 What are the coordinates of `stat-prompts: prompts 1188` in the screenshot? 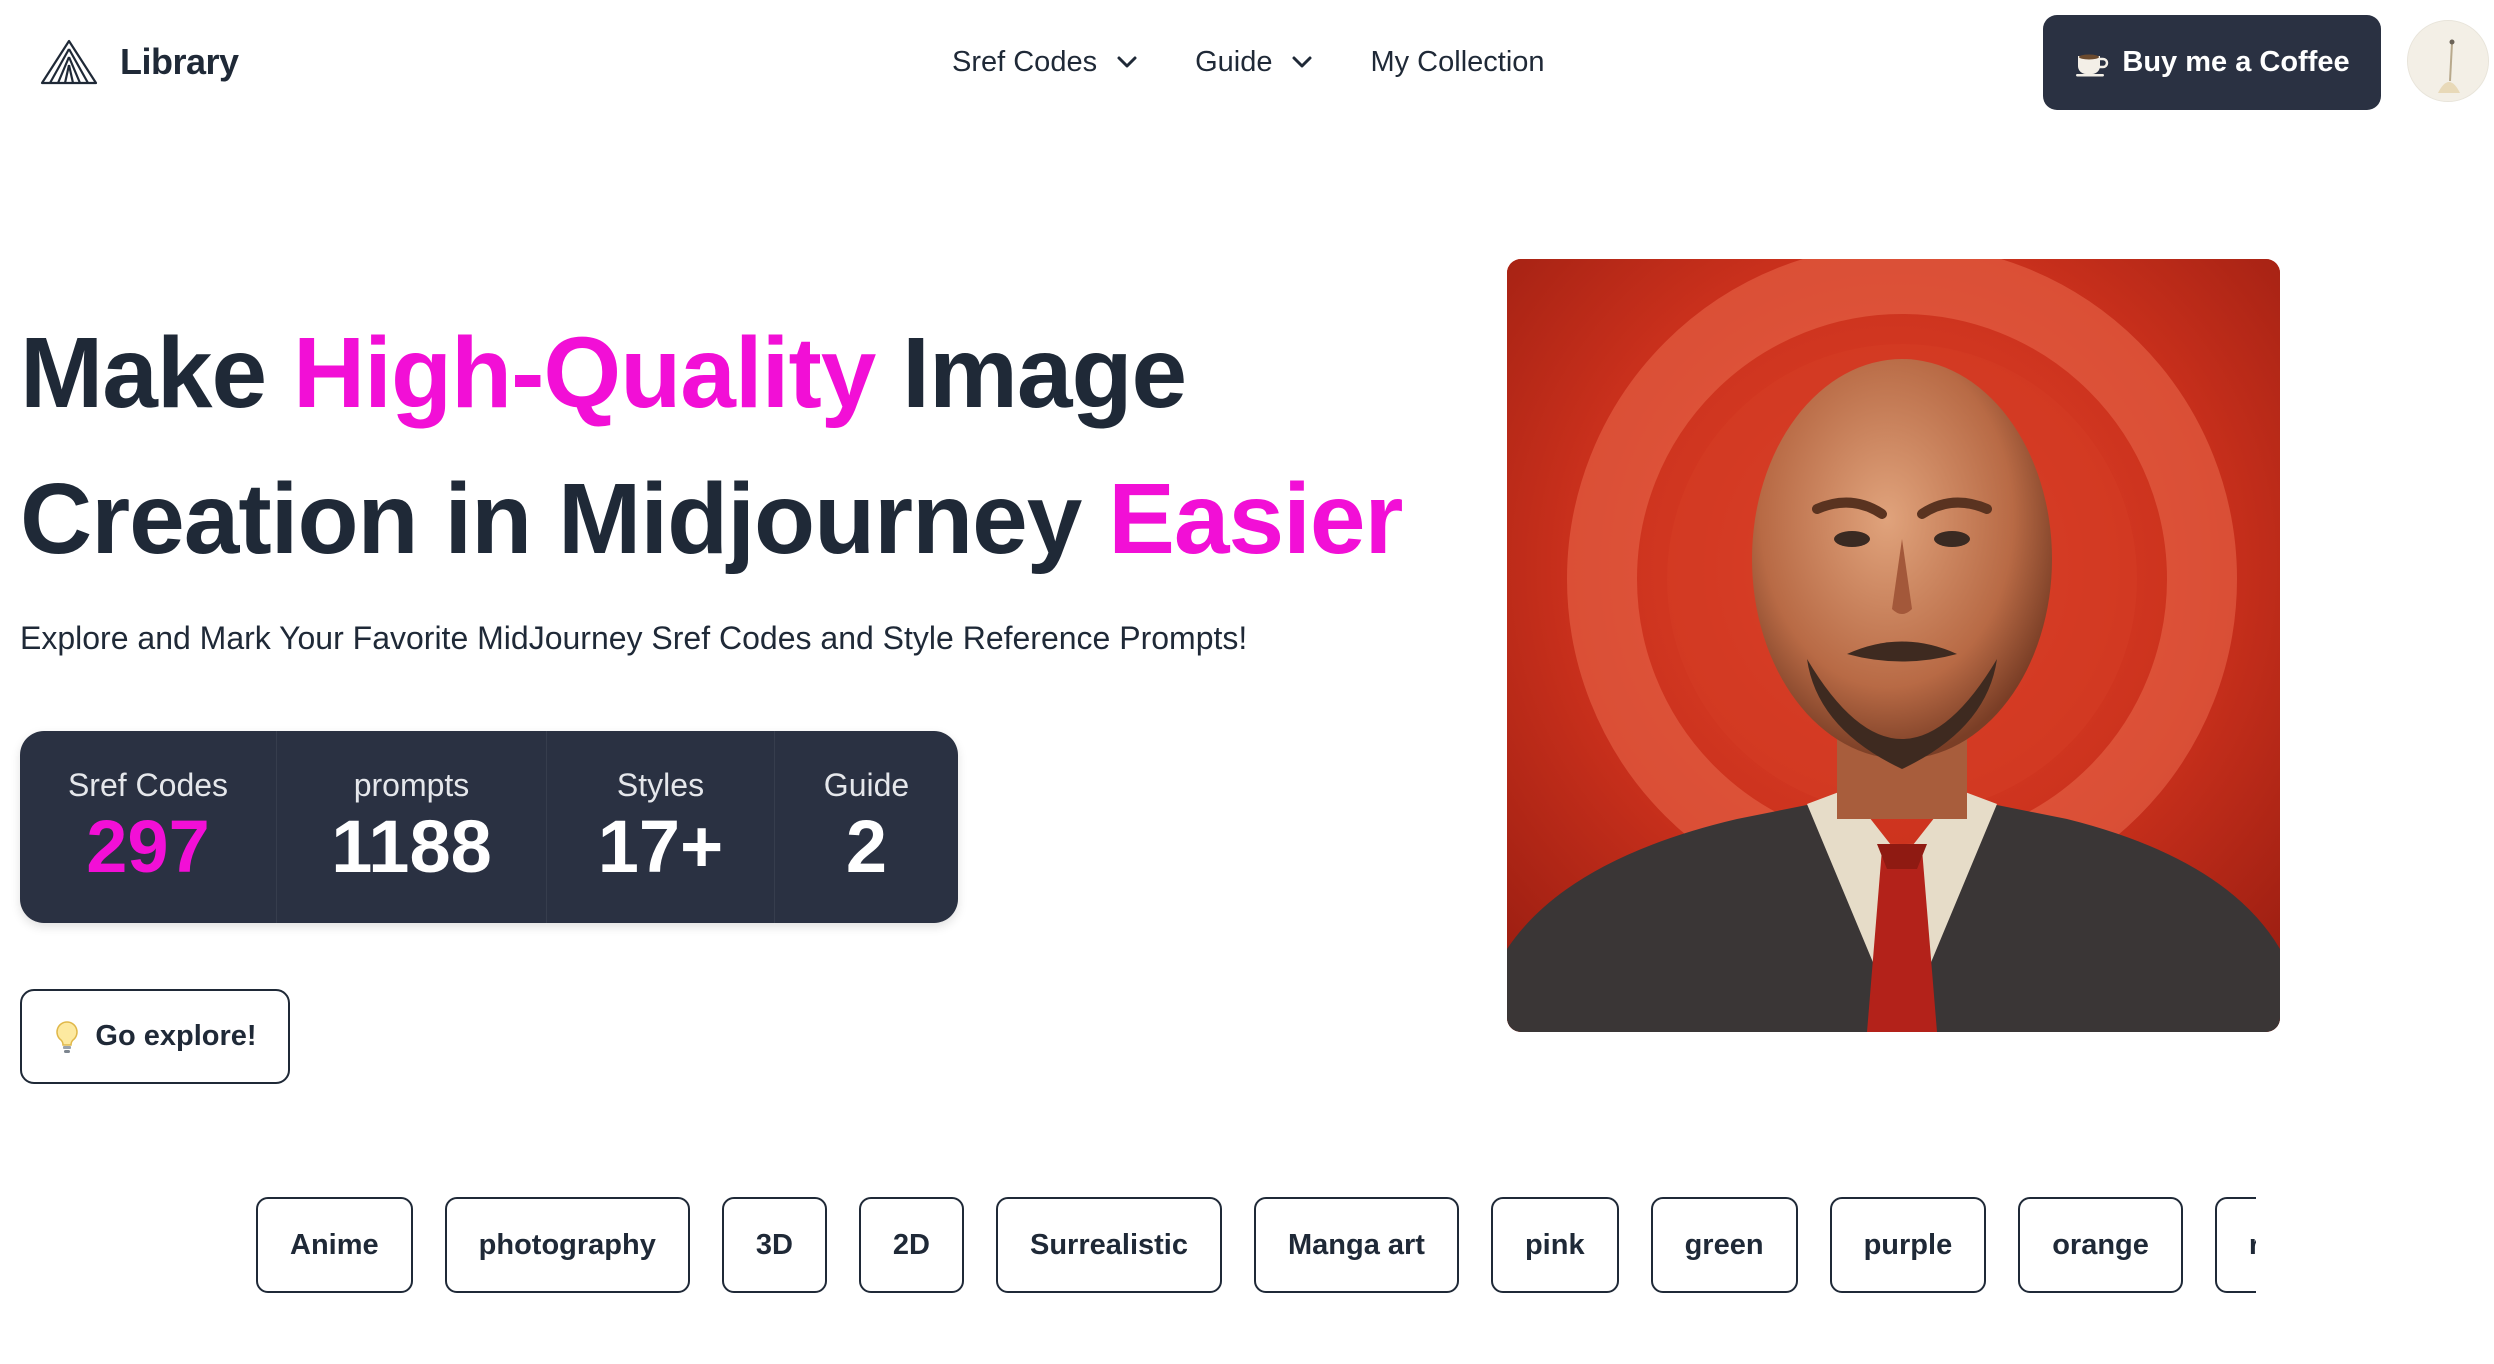 It's located at (412, 827).